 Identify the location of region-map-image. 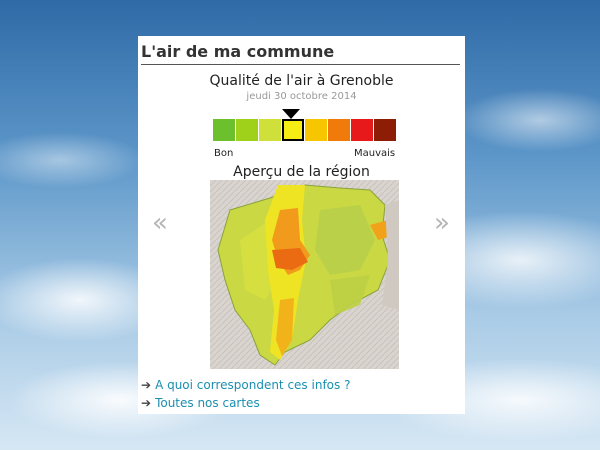
(304, 274).